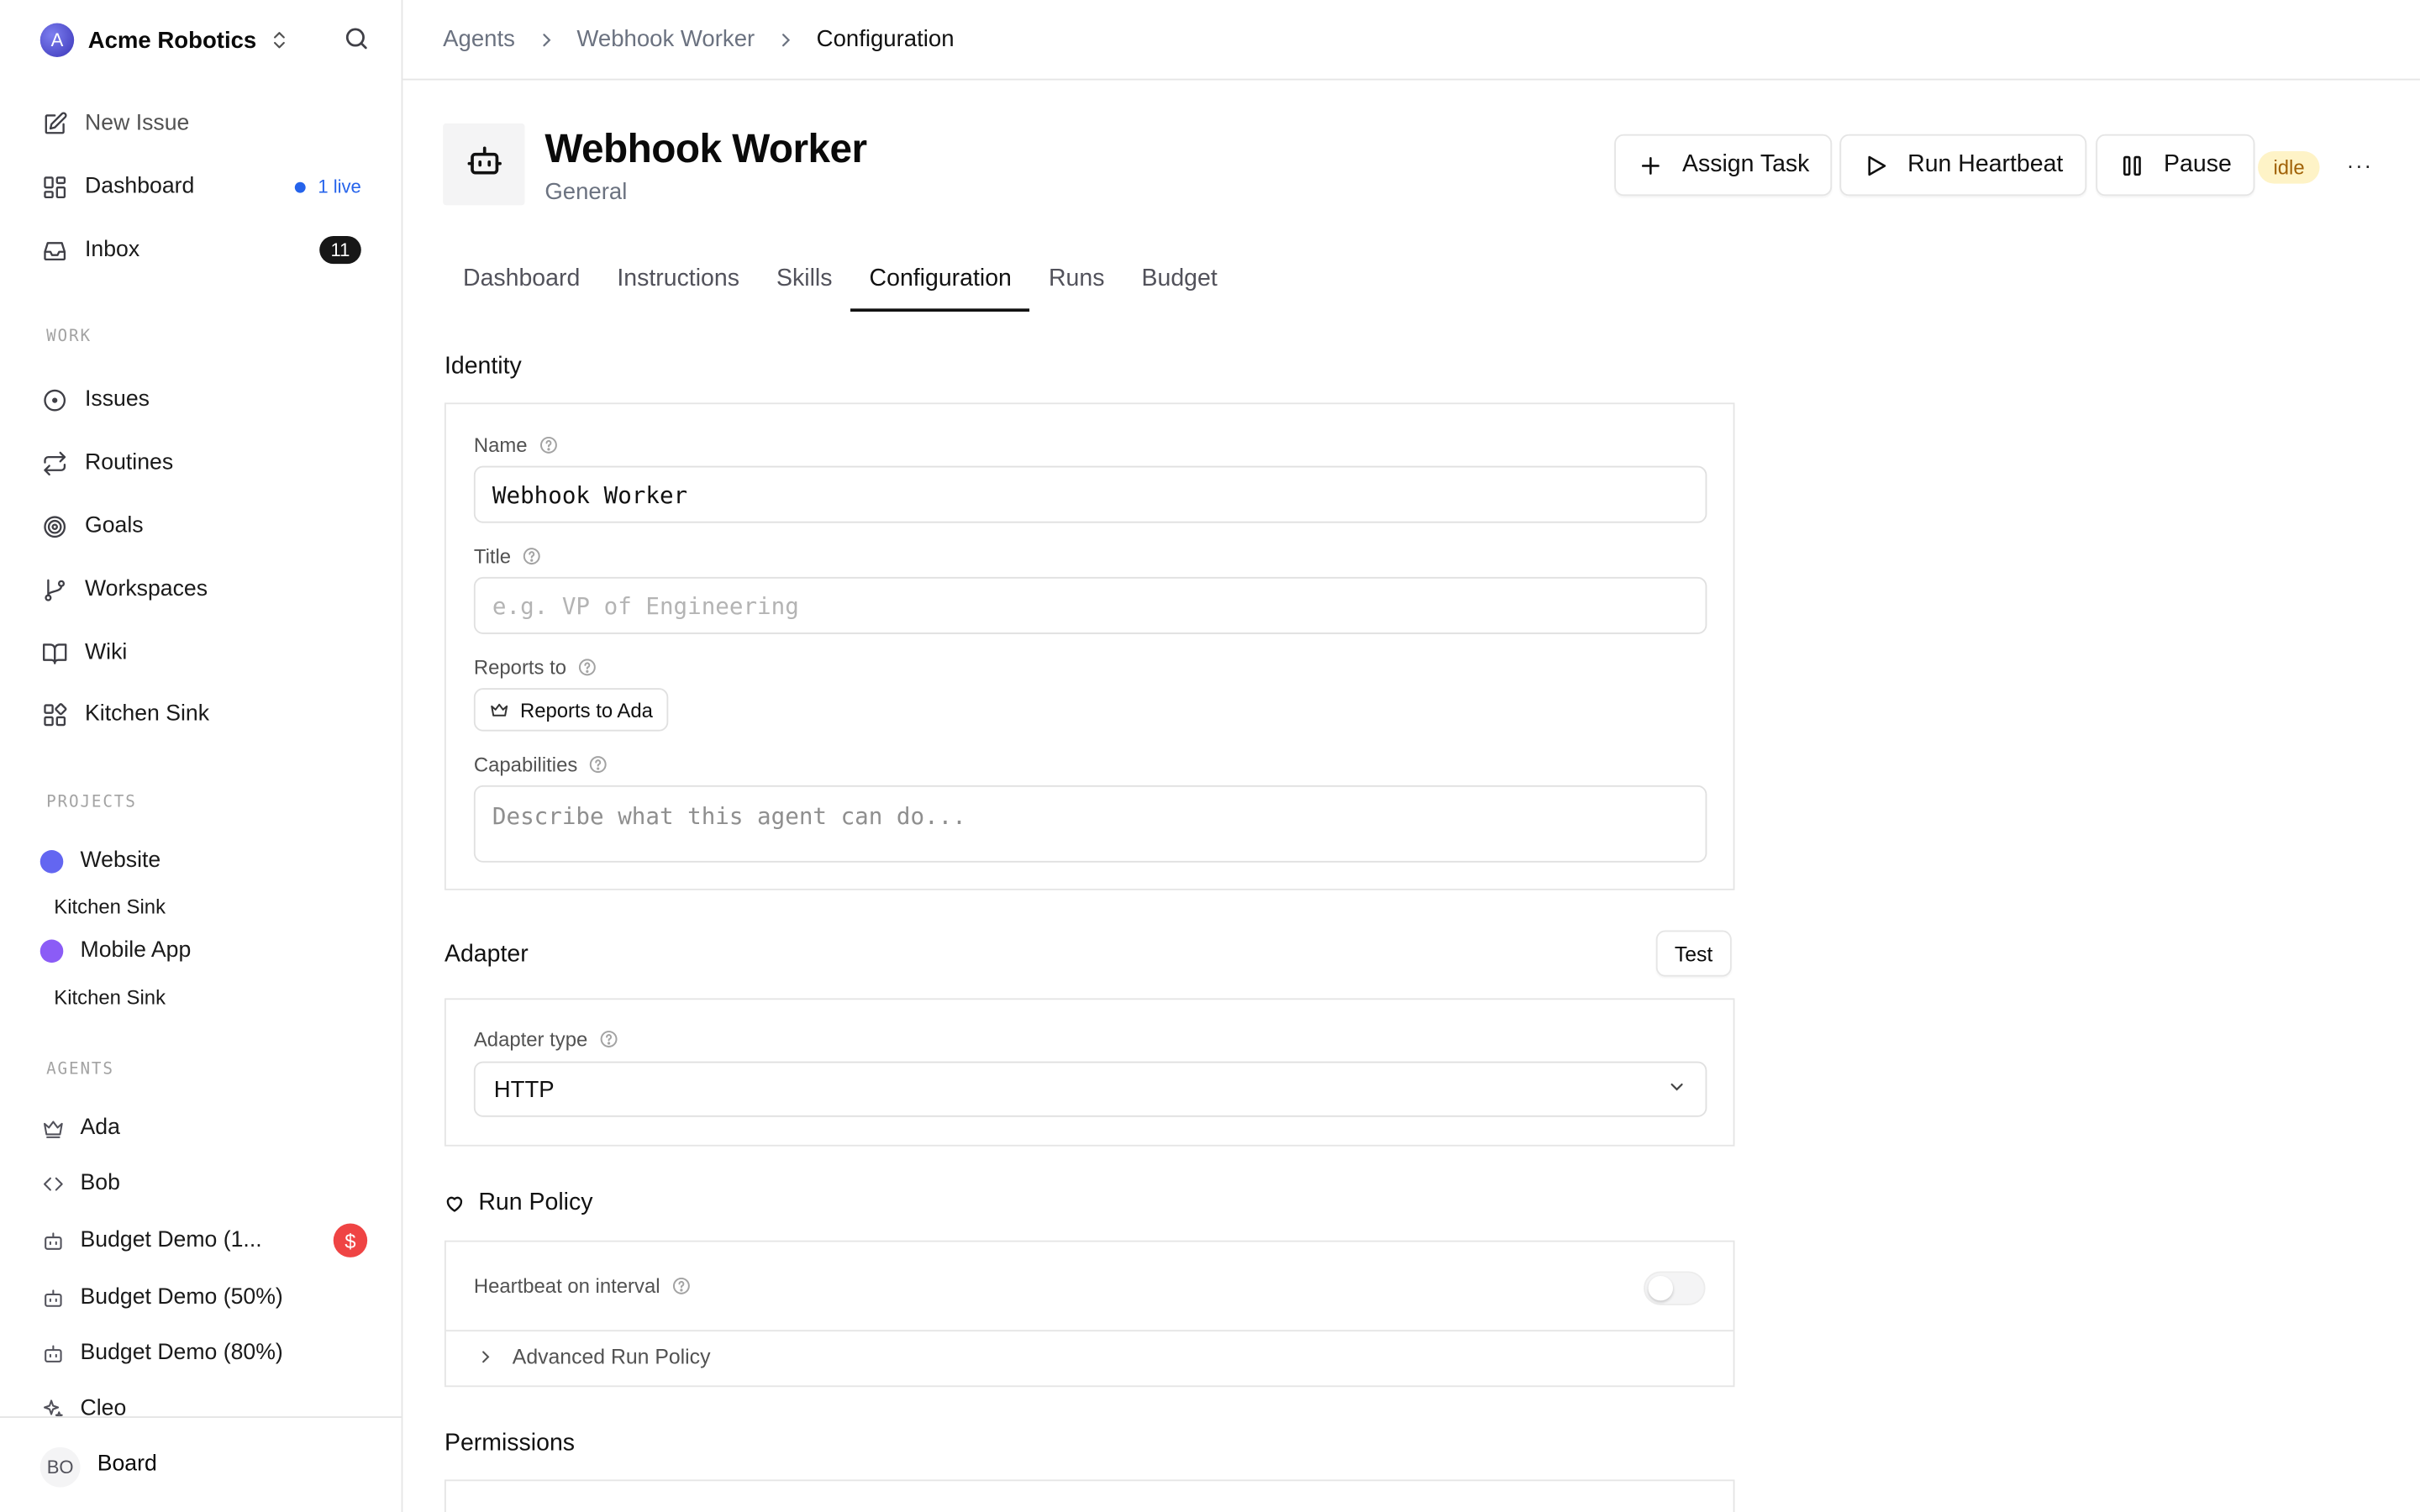 The image size is (2420, 1512). I want to click on user-name: Board, so click(127, 1464).